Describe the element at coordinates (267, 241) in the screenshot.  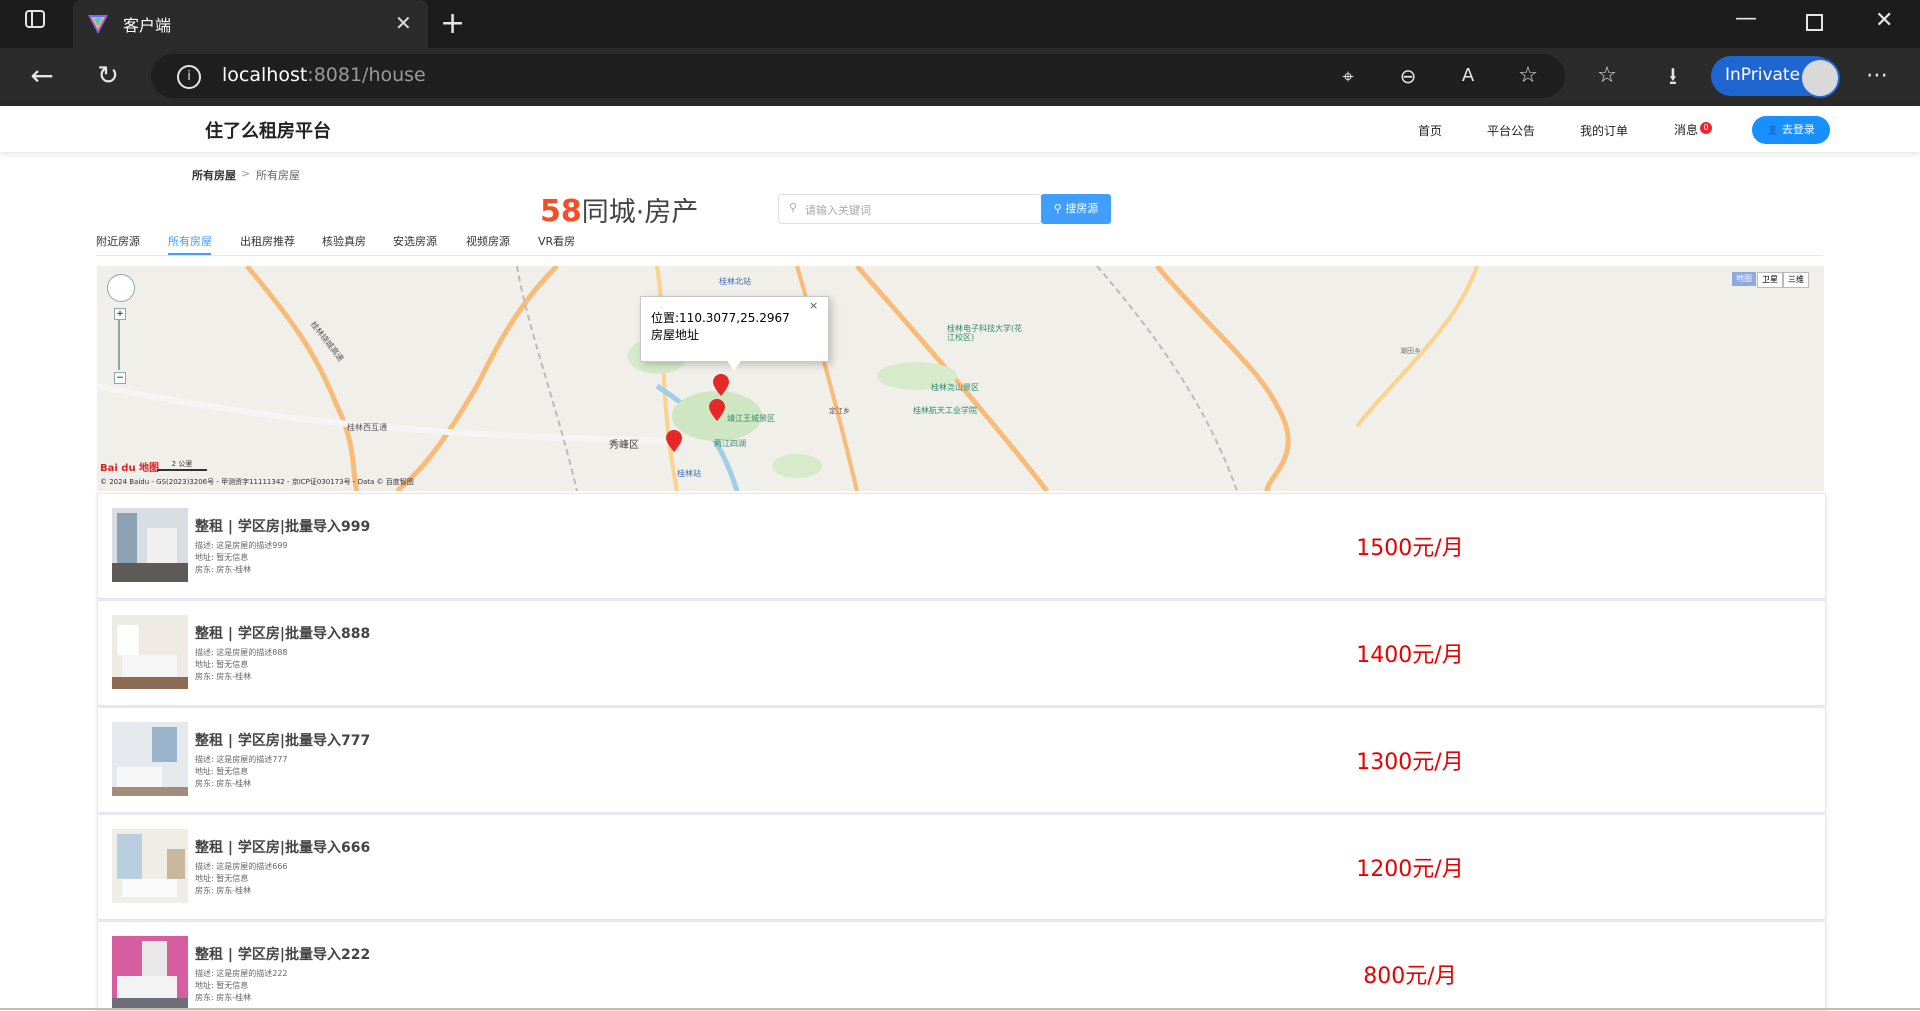
I see `tab-recommended: 出租房推荐` at that location.